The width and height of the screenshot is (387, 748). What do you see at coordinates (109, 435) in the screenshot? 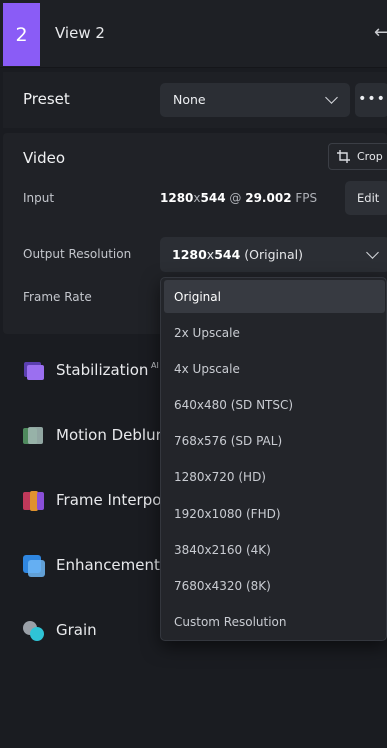
I see `feature-label: Motion Deblur` at bounding box center [109, 435].